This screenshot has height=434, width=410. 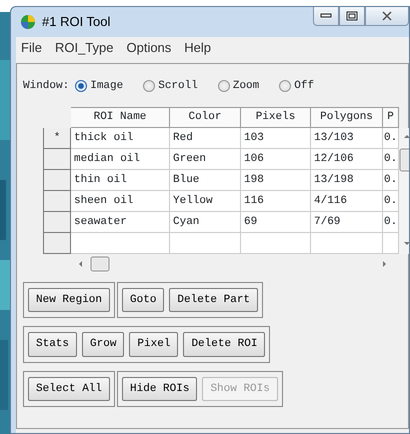 I want to click on column-header: ROI Name, so click(x=120, y=117).